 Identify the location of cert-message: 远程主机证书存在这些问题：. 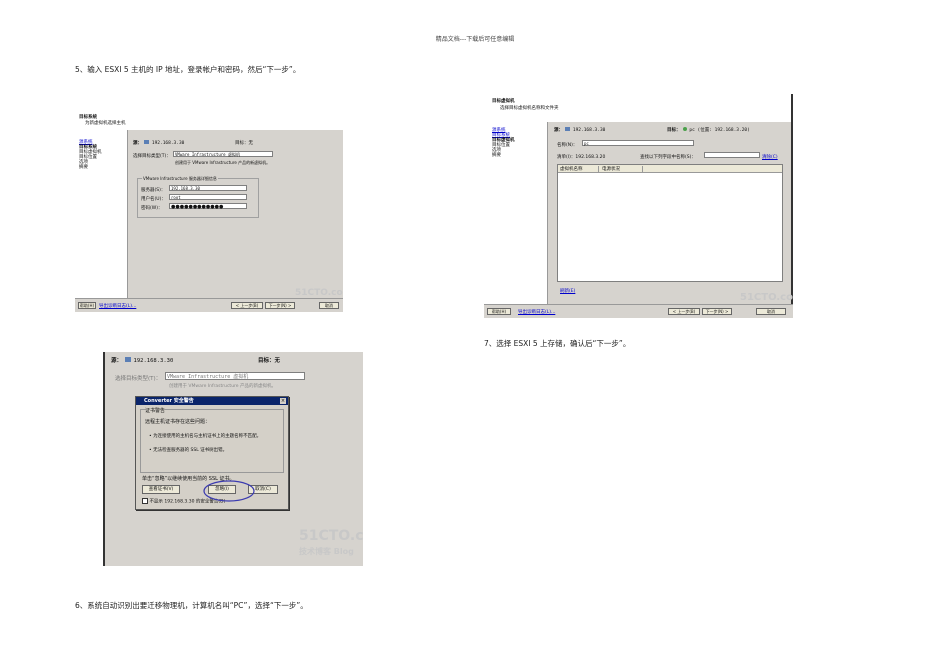
(178, 422).